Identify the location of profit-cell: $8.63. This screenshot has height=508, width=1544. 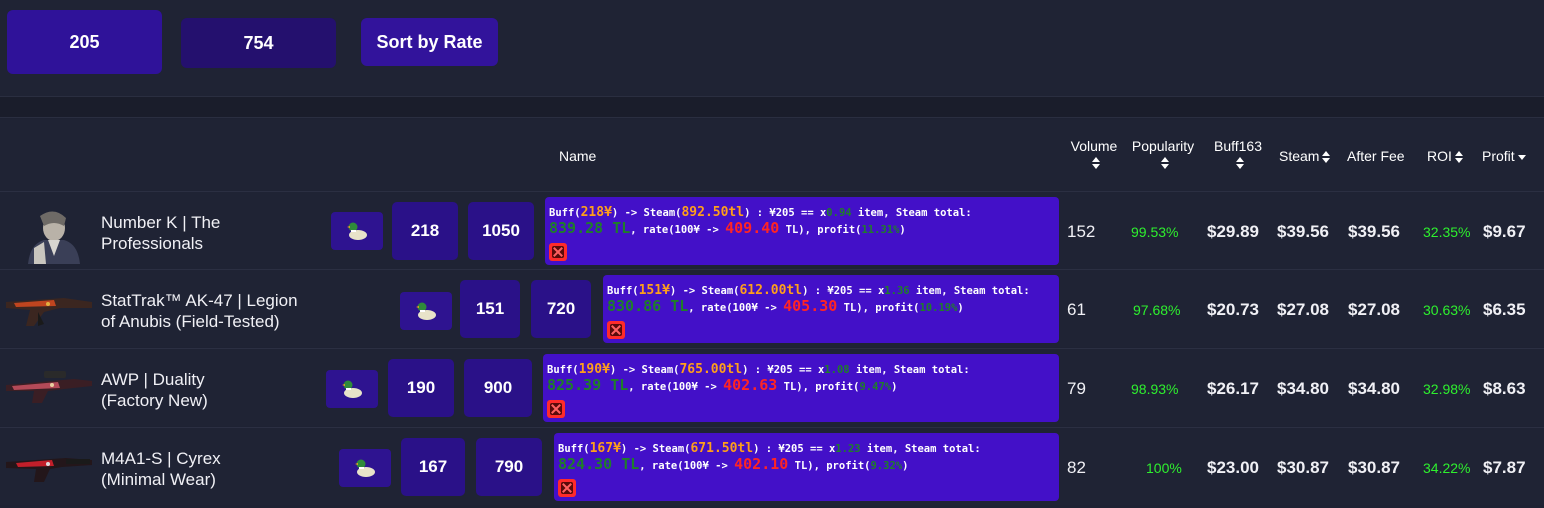
(1504, 388).